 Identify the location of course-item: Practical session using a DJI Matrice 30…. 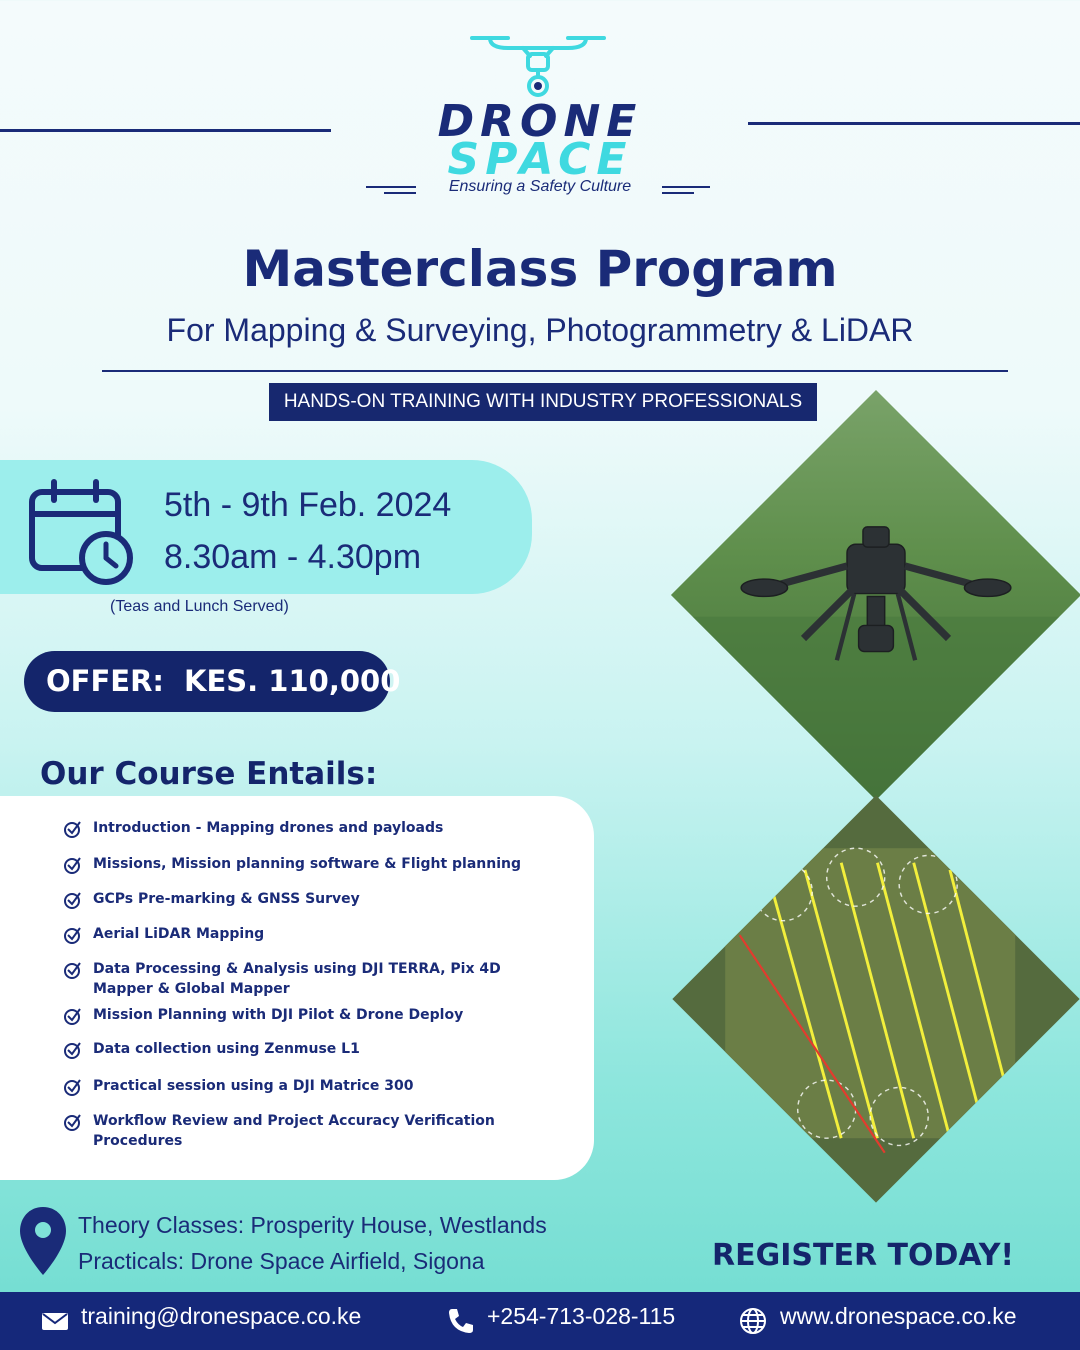
(314, 1086).